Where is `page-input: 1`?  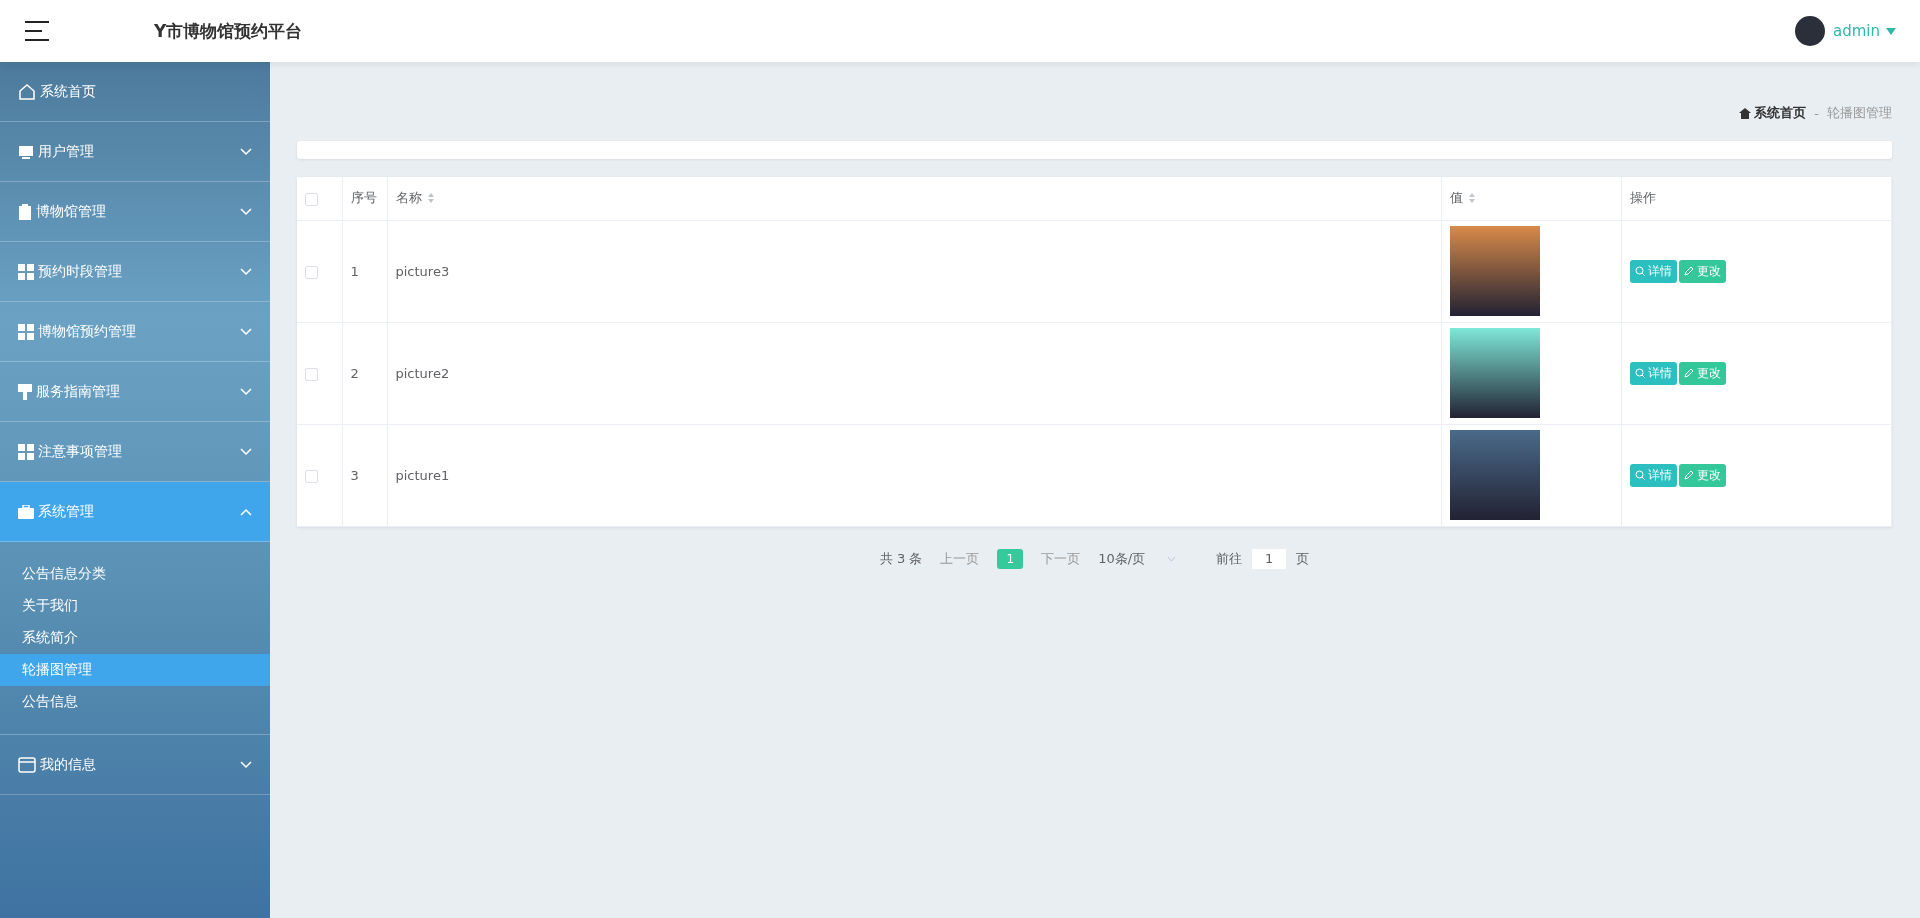
page-input: 1 is located at coordinates (1269, 558).